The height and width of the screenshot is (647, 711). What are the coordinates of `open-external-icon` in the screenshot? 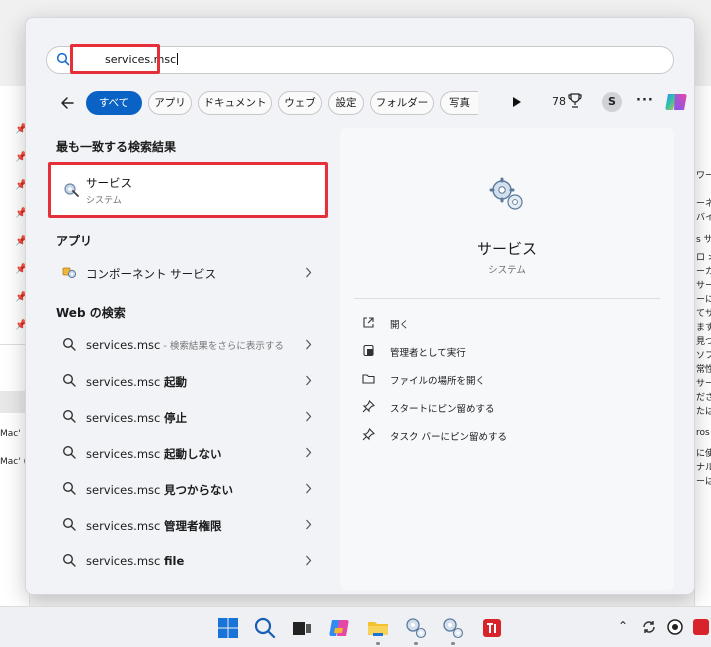 It's located at (368, 322).